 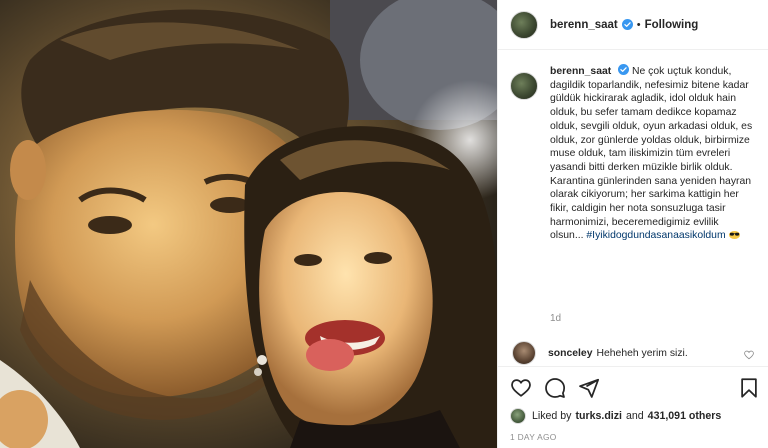 I want to click on liker-username: turks.dizi, so click(x=598, y=416).